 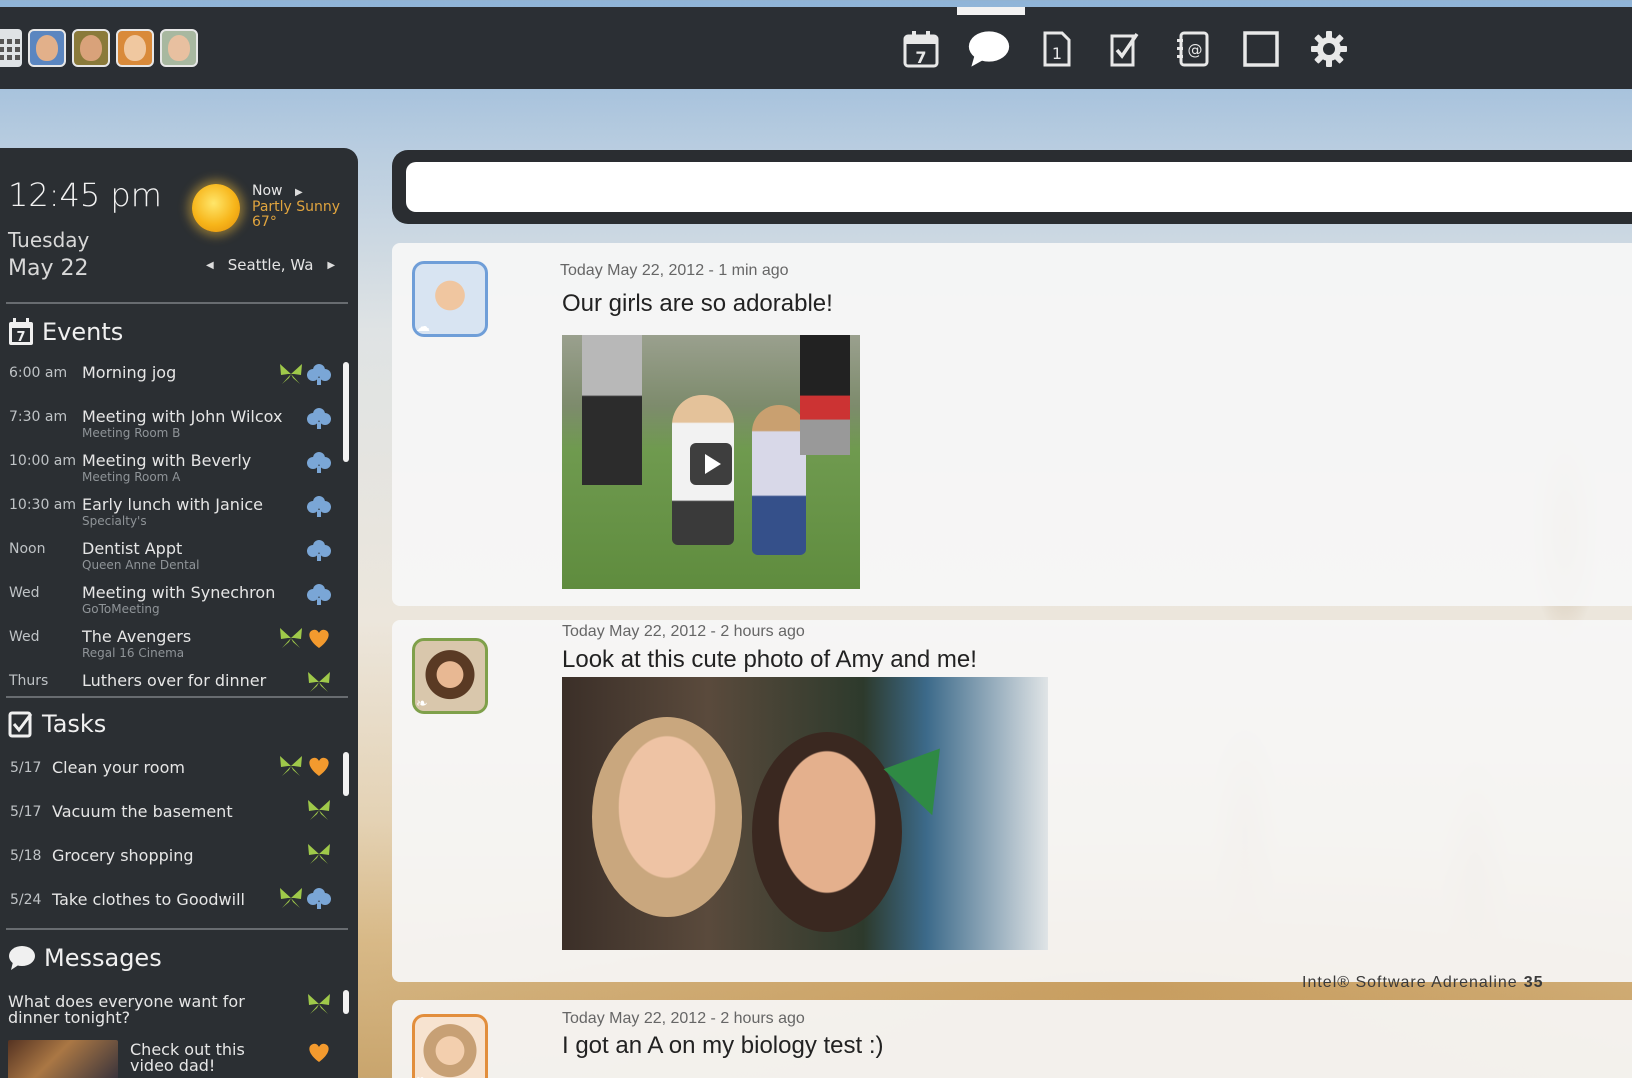 I want to click on event-time: 10:00 am, so click(x=43, y=461).